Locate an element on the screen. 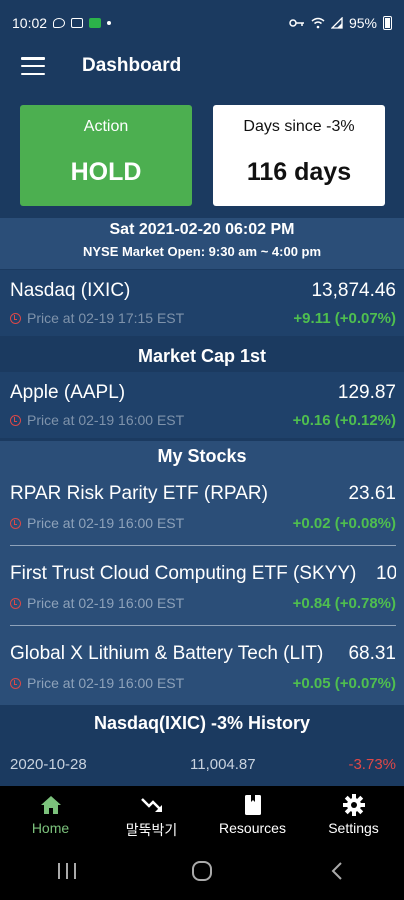 This screenshot has width=404, height=900. my-stocks-heading: My Stocks is located at coordinates (202, 456).